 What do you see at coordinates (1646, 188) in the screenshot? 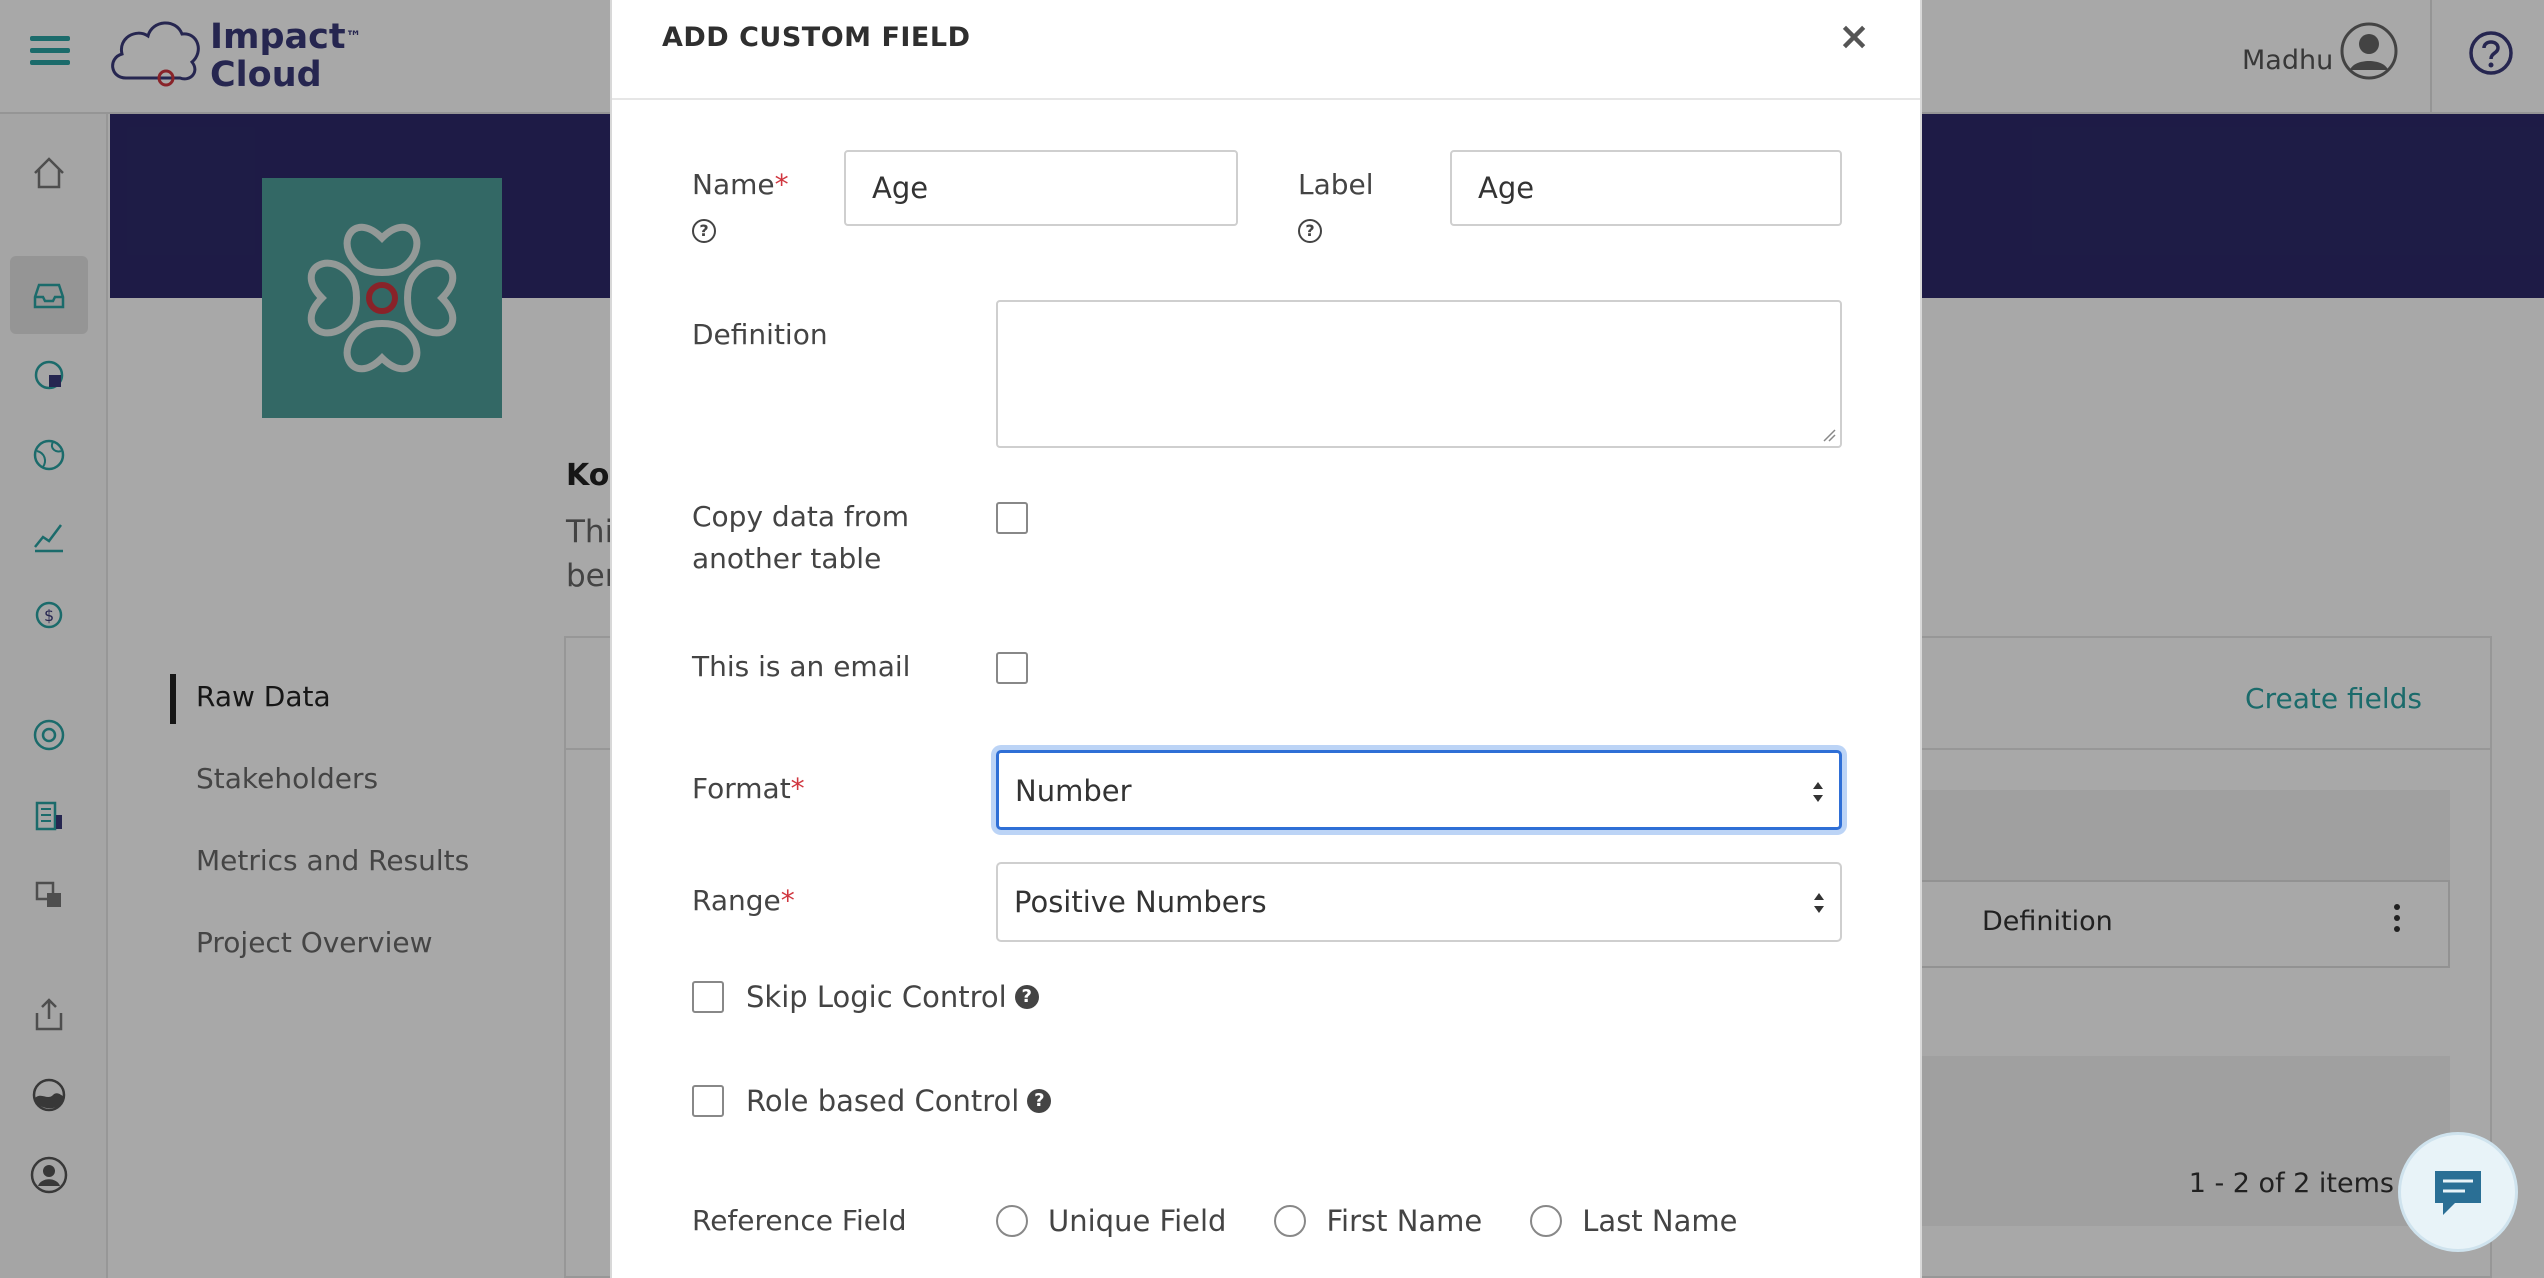
I see `label-input: Age` at bounding box center [1646, 188].